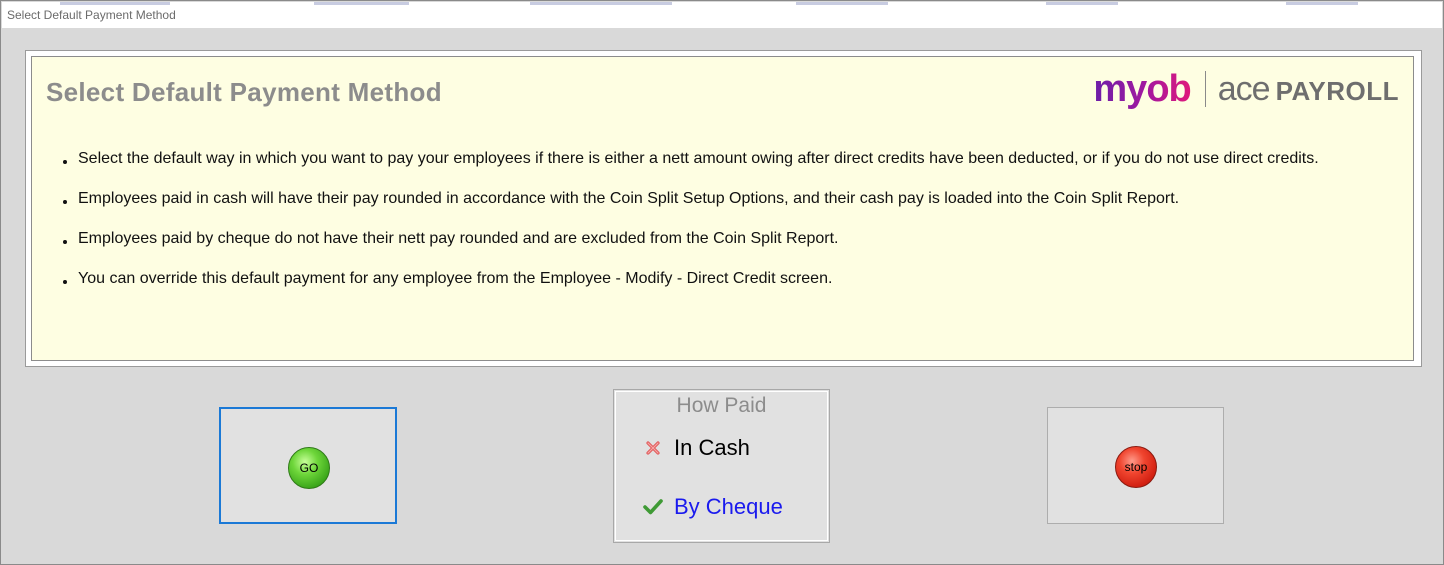  I want to click on how-paid-group: How Paid In Cash By Cheque, so click(721, 466).